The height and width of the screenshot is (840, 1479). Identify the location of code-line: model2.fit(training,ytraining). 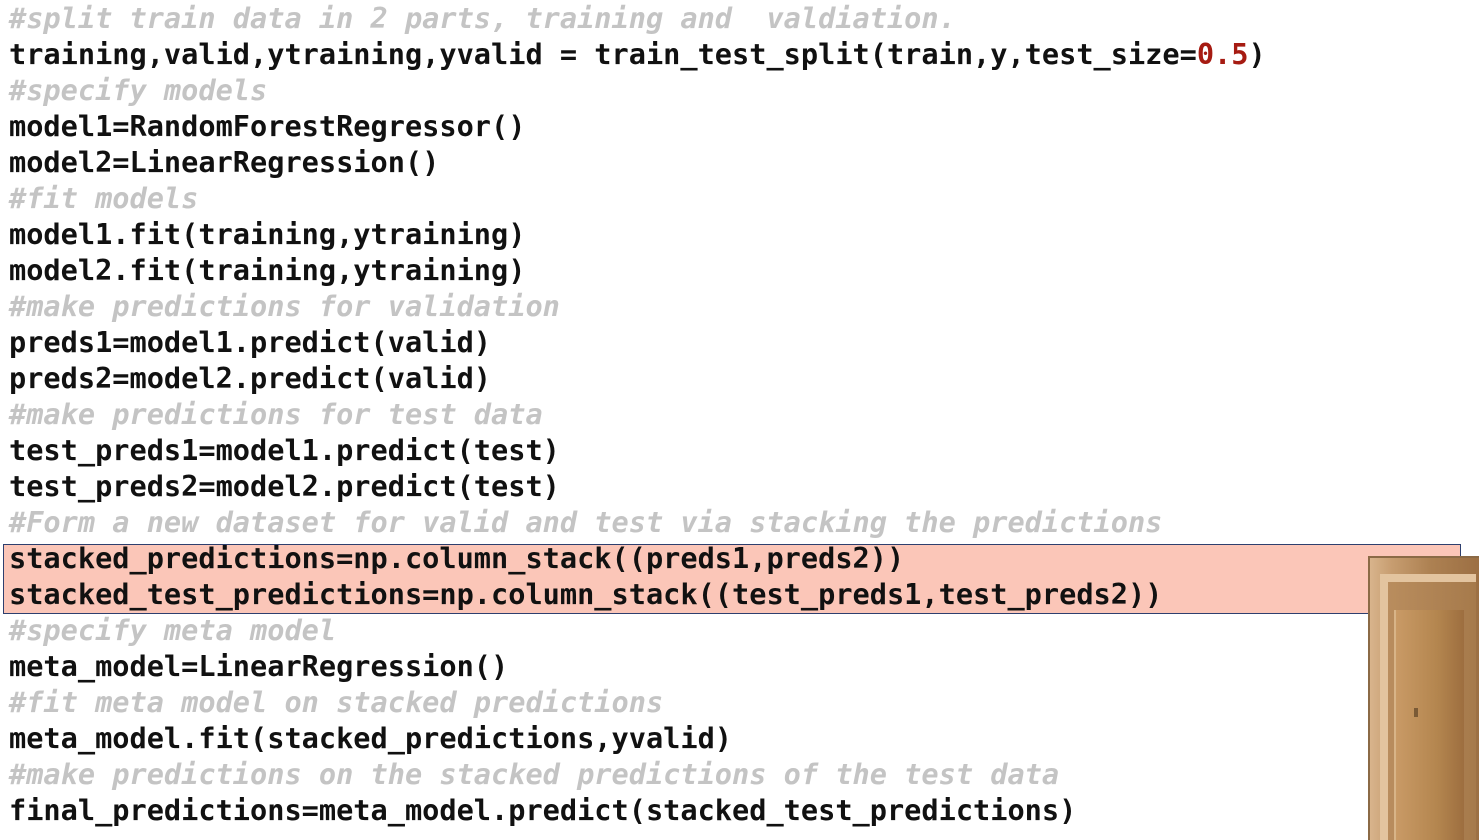
(267, 270).